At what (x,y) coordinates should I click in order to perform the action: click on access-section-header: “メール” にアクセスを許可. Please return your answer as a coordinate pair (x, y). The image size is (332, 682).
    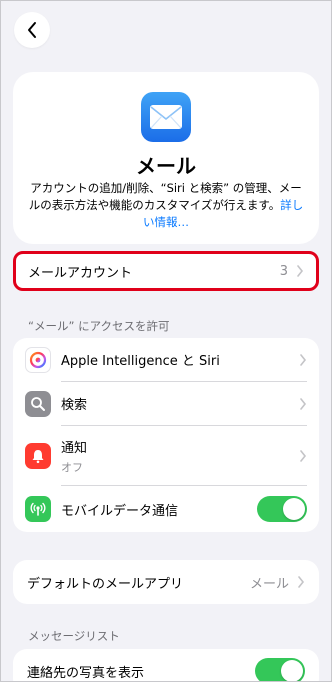
    Looking at the image, I should click on (99, 326).